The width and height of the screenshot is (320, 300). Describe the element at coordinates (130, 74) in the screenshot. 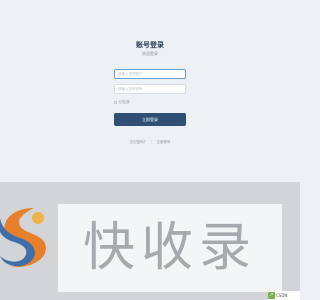

I see `account-placeholder: 请输入您的账户` at that location.